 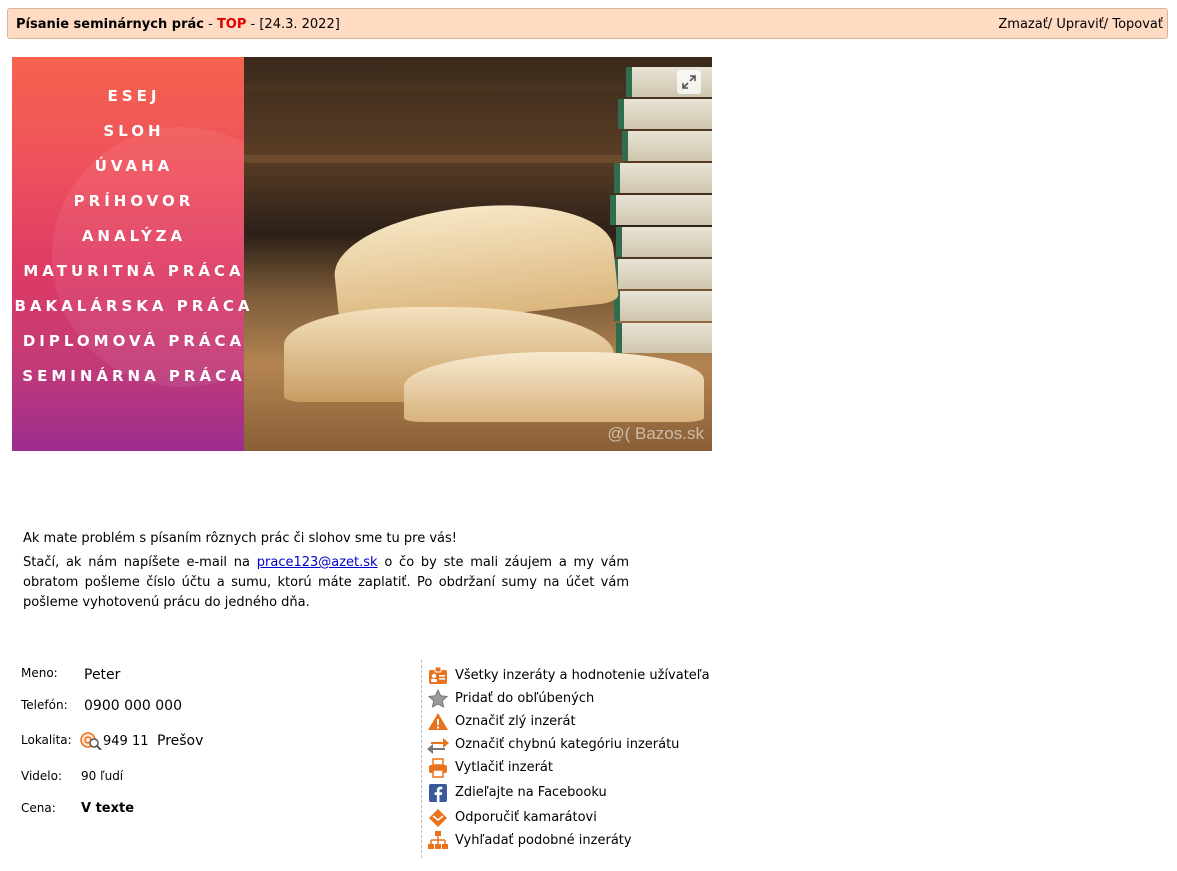 What do you see at coordinates (134, 166) in the screenshot?
I see `service-item: ÚVAHA` at bounding box center [134, 166].